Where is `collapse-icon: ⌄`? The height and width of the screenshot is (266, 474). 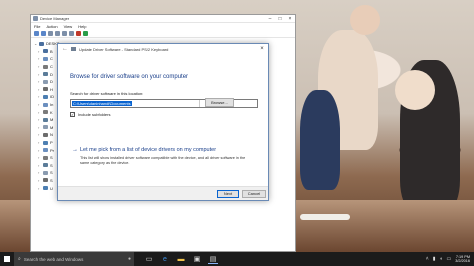 collapse-icon: ⌄ is located at coordinates (35, 43).